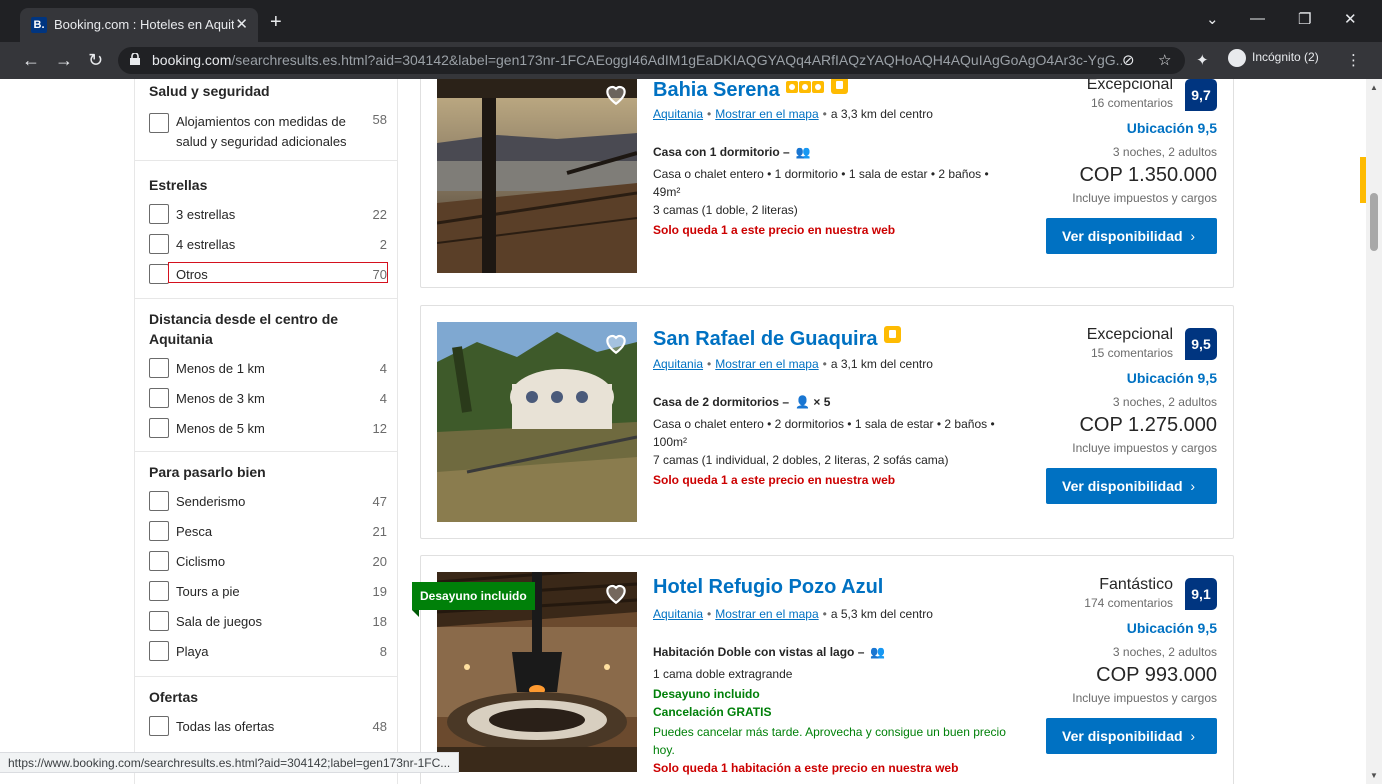 The image size is (1382, 784). I want to click on forward-icon: →, so click(64, 60).